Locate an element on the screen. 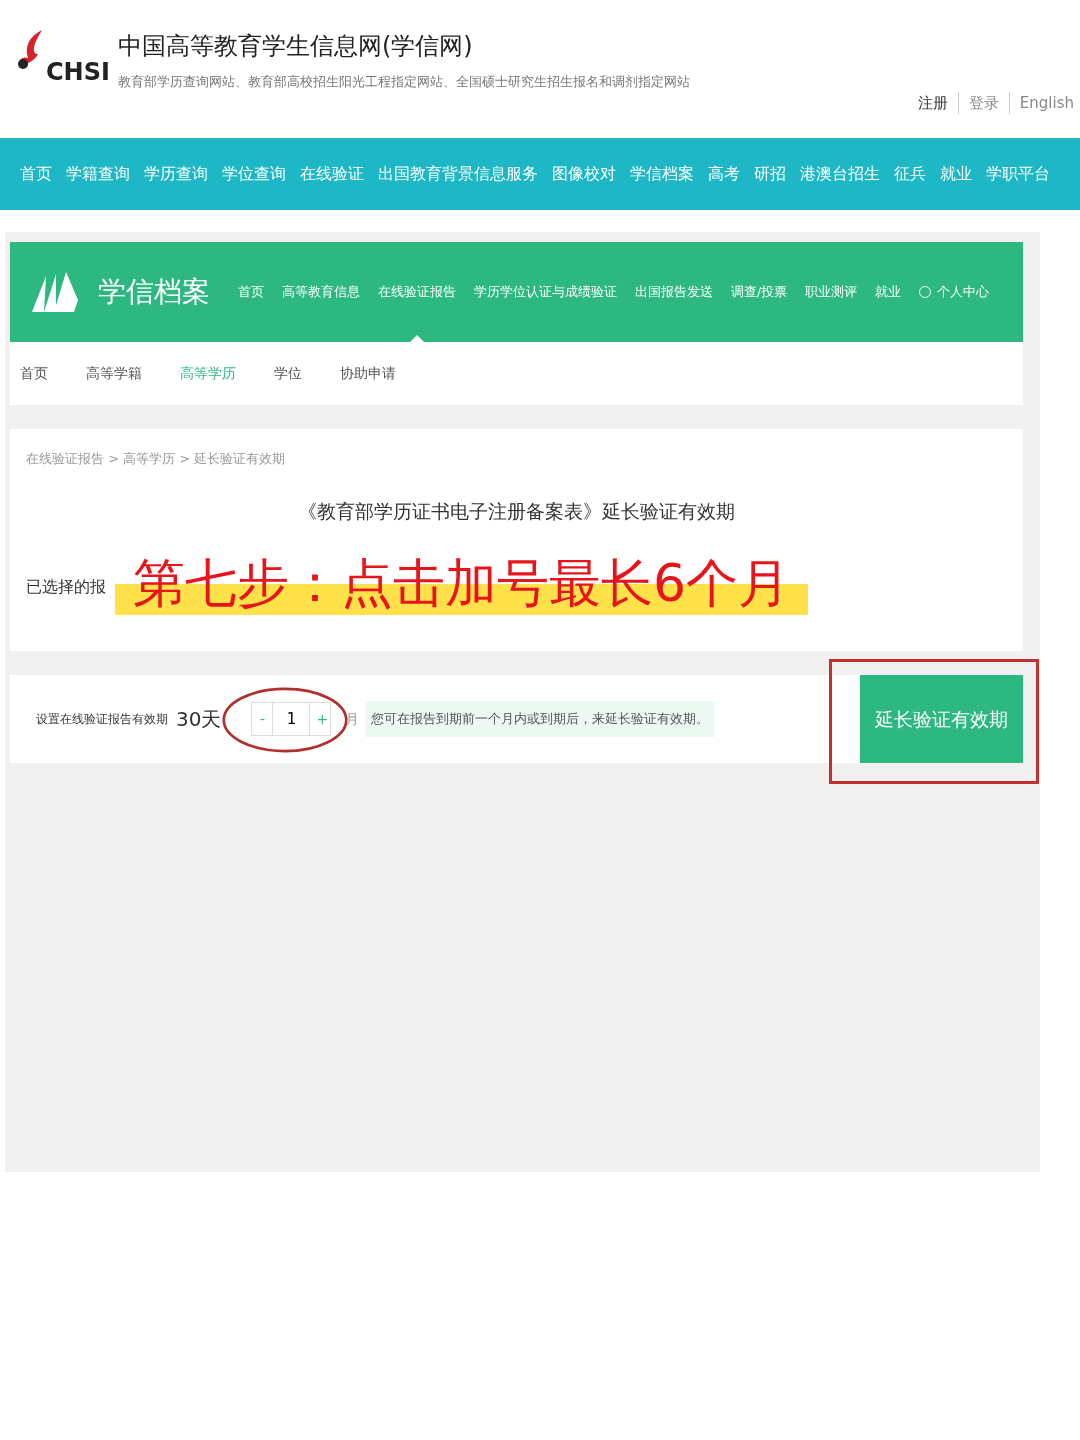 The height and width of the screenshot is (1440, 1080). extend-validity-button: 延长验证有效期 is located at coordinates (941, 719).